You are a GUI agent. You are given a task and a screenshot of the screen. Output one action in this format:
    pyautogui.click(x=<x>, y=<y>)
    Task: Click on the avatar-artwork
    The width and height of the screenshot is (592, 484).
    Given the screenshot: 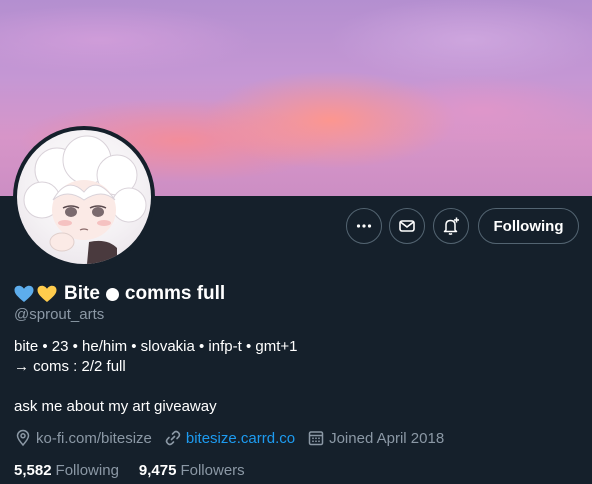 What is the action you would take?
    pyautogui.click(x=84, y=197)
    